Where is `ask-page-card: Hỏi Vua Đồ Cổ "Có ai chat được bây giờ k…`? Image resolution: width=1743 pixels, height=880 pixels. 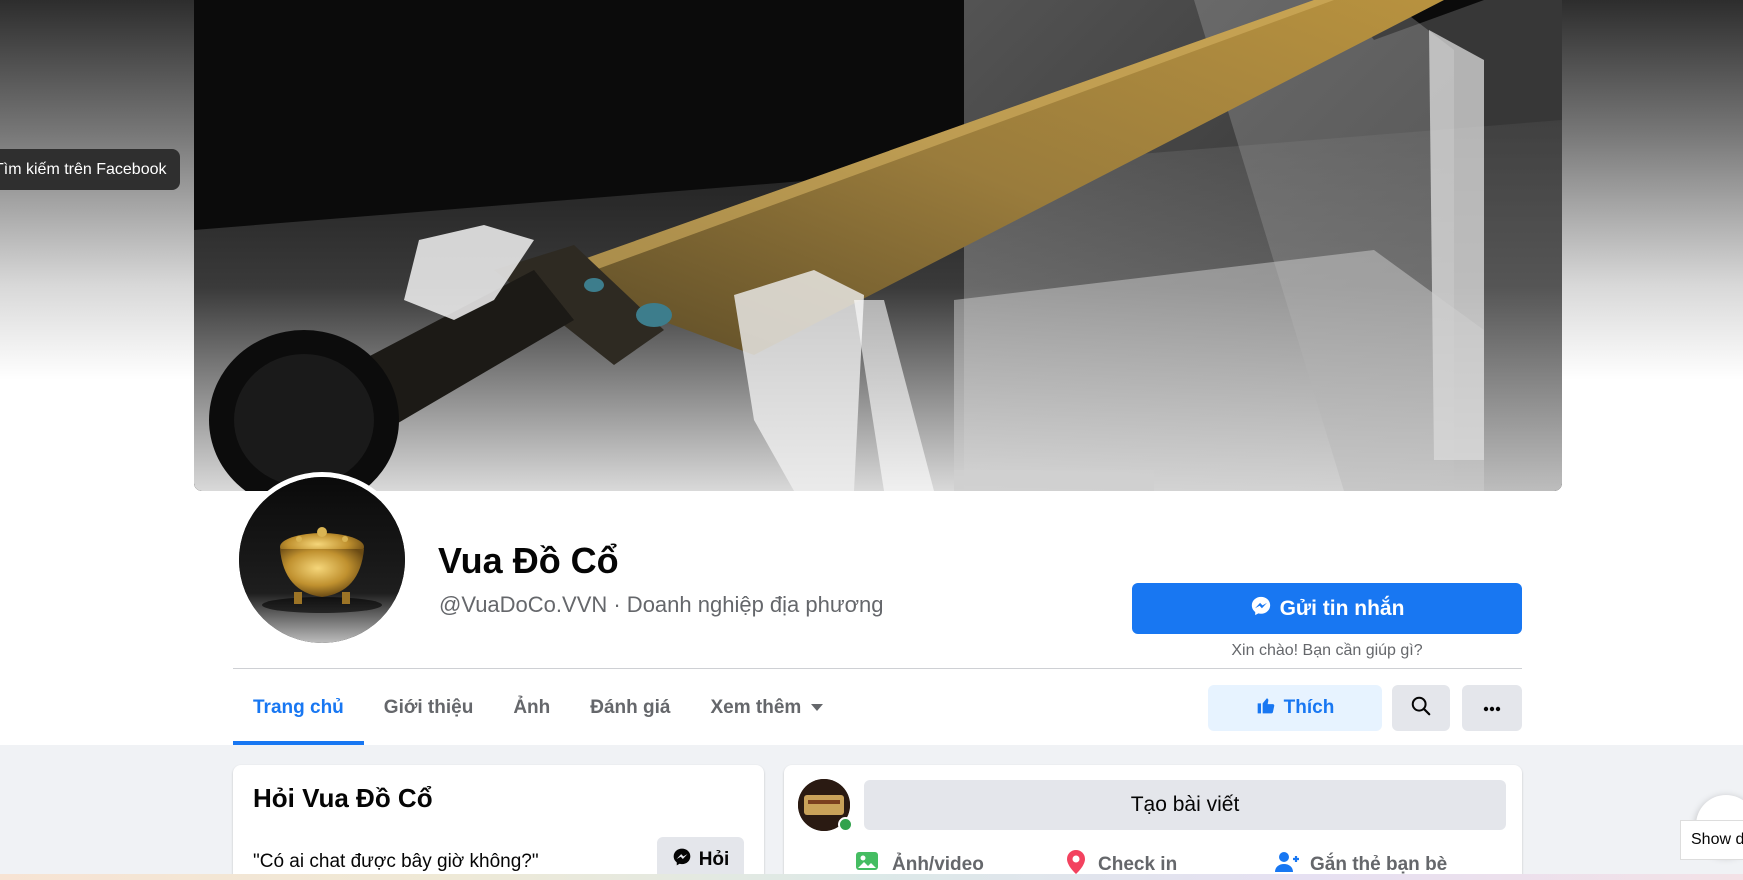
ask-page-card: Hỏi Vua Đồ Cổ "Có ai chat được bây giờ k… is located at coordinates (498, 822).